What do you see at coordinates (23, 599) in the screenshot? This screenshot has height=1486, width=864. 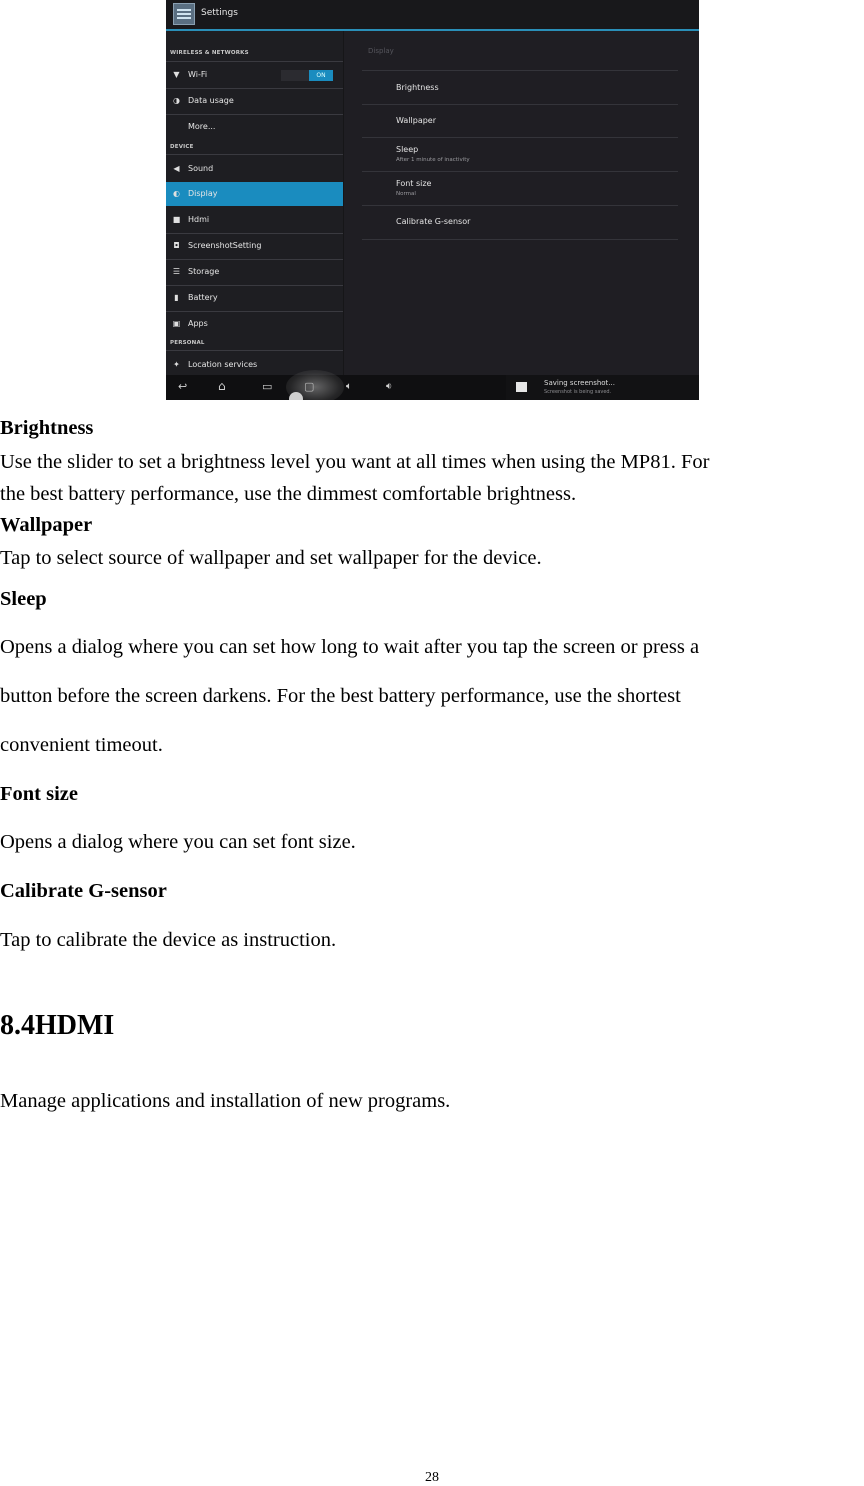 I see `sleep-heading: Sleep` at bounding box center [23, 599].